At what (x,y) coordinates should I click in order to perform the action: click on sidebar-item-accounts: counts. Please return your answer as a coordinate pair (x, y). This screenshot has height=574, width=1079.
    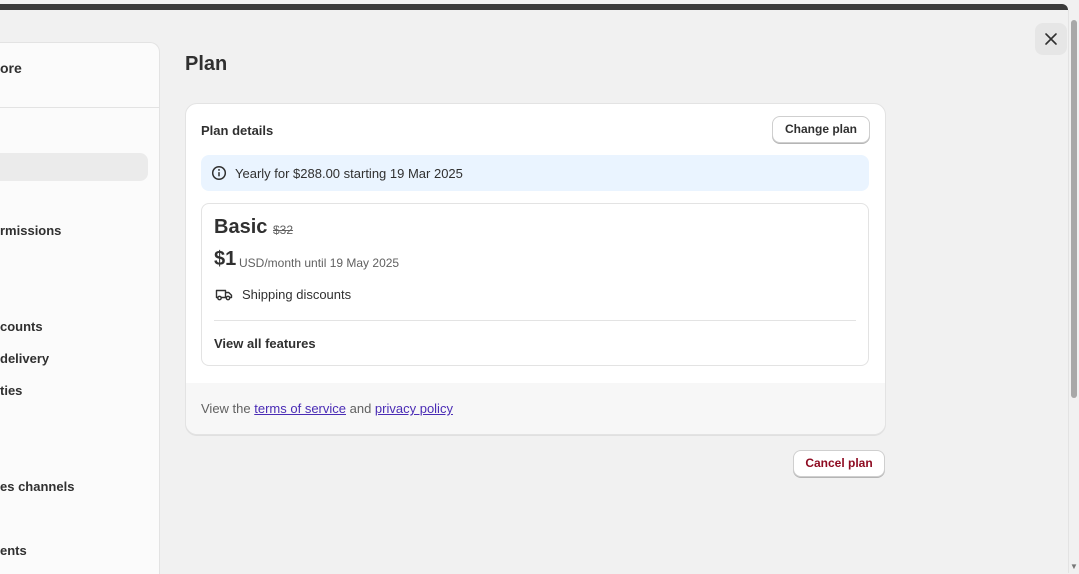
    Looking at the image, I should click on (21, 326).